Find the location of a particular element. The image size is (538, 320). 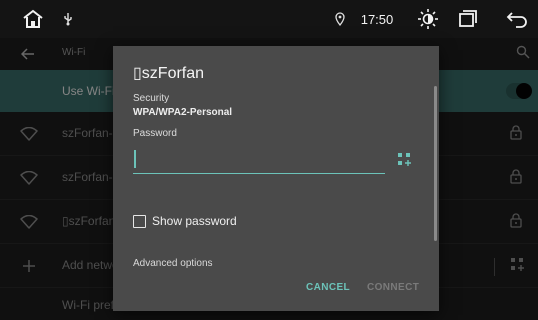

cancel-button: CANCEL is located at coordinates (328, 287).